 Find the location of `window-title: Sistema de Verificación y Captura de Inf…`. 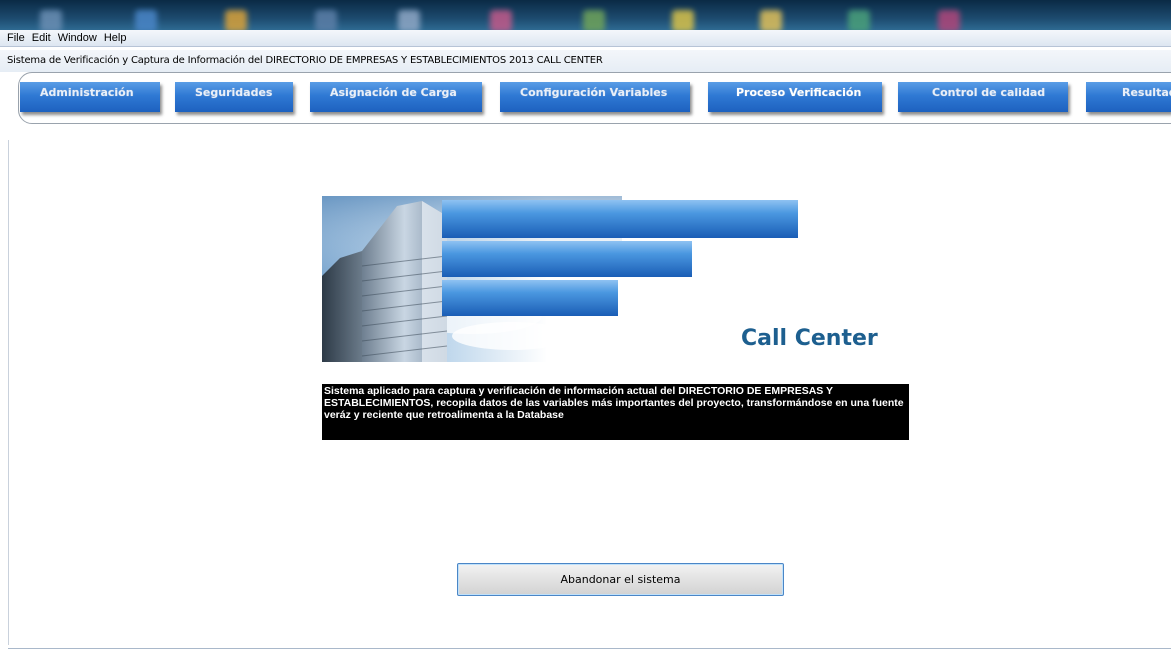

window-title: Sistema de Verificación y Captura de Inf… is located at coordinates (585, 61).